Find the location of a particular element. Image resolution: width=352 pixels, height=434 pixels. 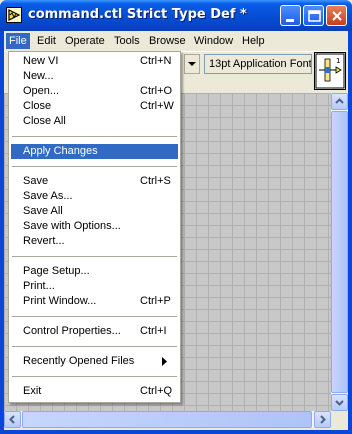

labview-app-icon is located at coordinates (14, 15).